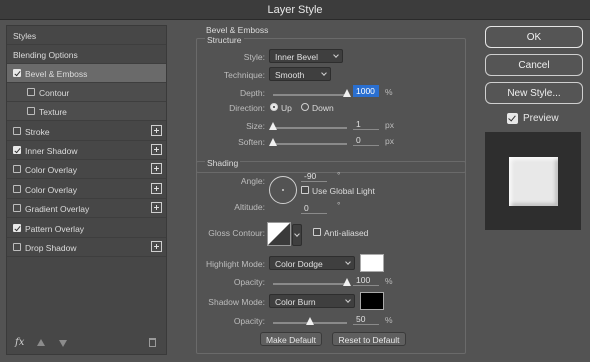 Image resolution: width=590 pixels, height=362 pixels. Describe the element at coordinates (244, 75) in the screenshot. I see `technique-label: Technique:` at that location.